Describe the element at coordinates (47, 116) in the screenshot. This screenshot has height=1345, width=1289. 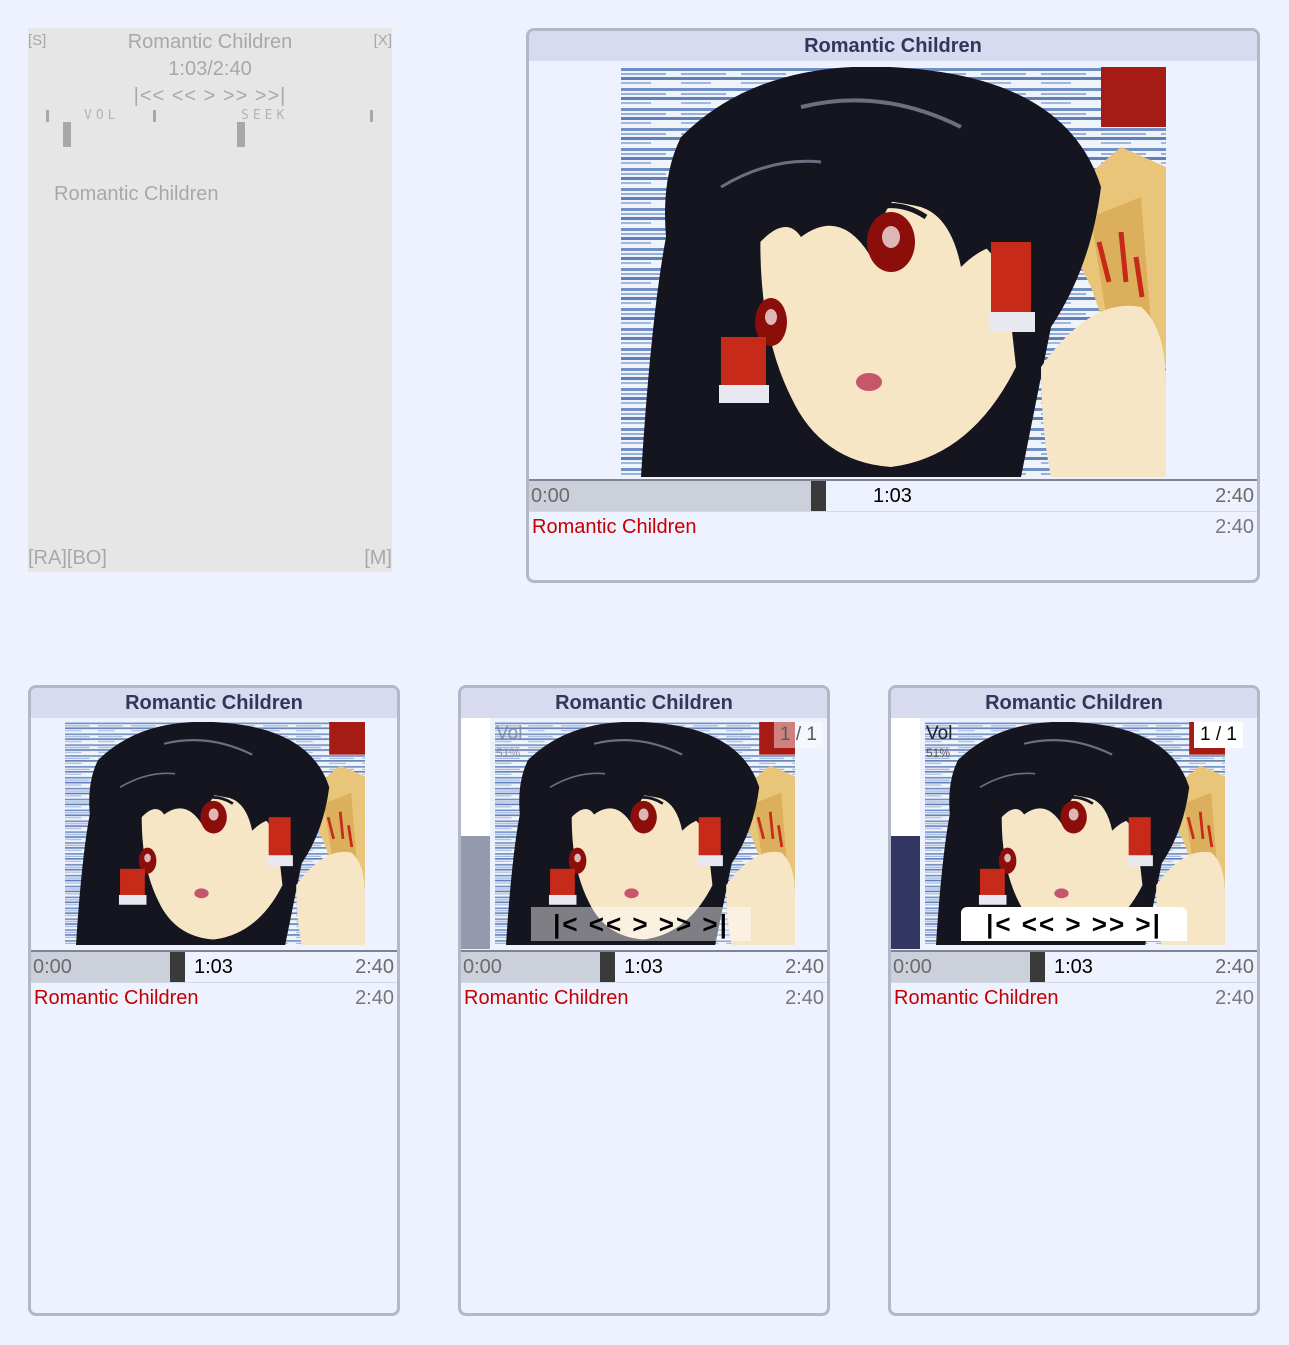
I see `volume-left-tick` at that location.